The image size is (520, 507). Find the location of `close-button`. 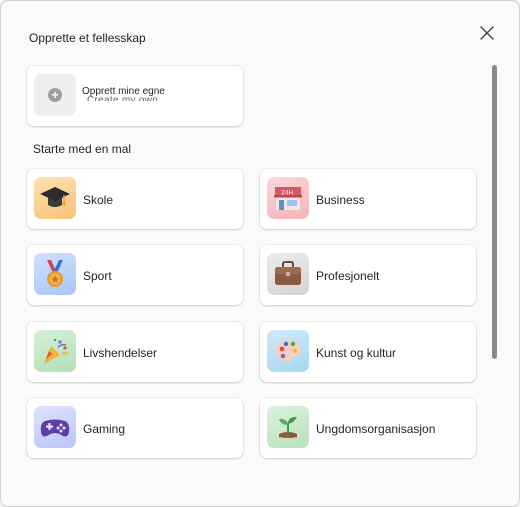

close-button is located at coordinates (487, 33).